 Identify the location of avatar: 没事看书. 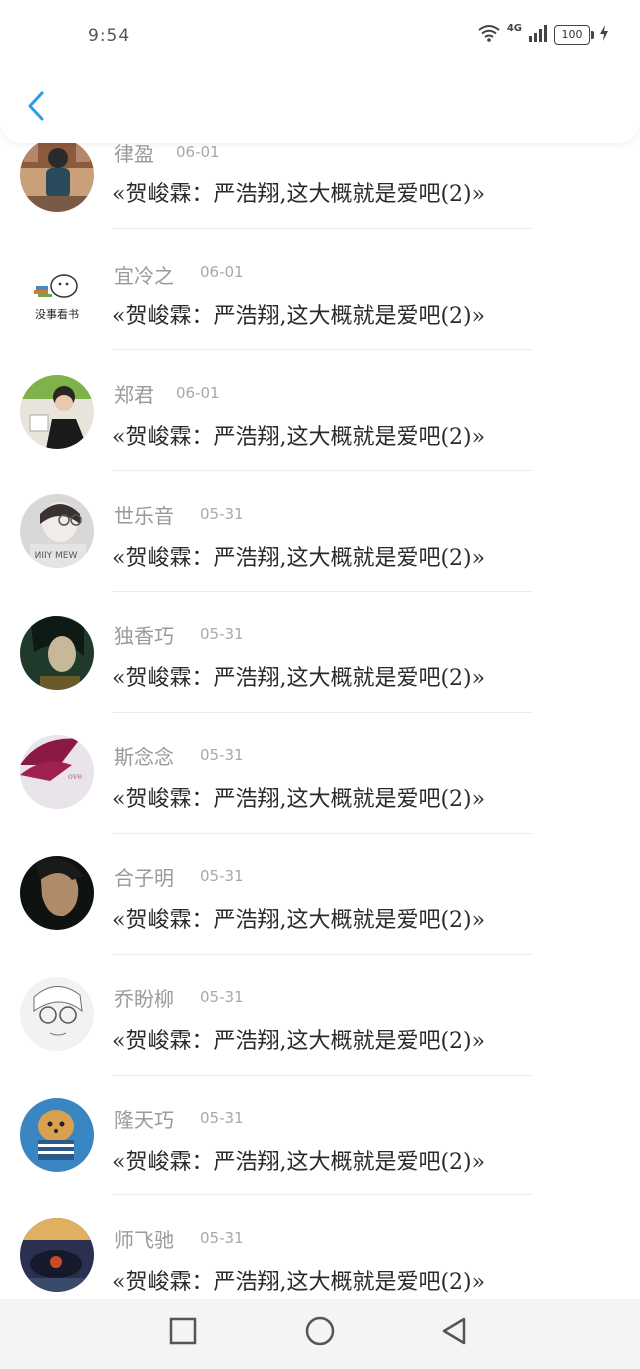
(57, 297).